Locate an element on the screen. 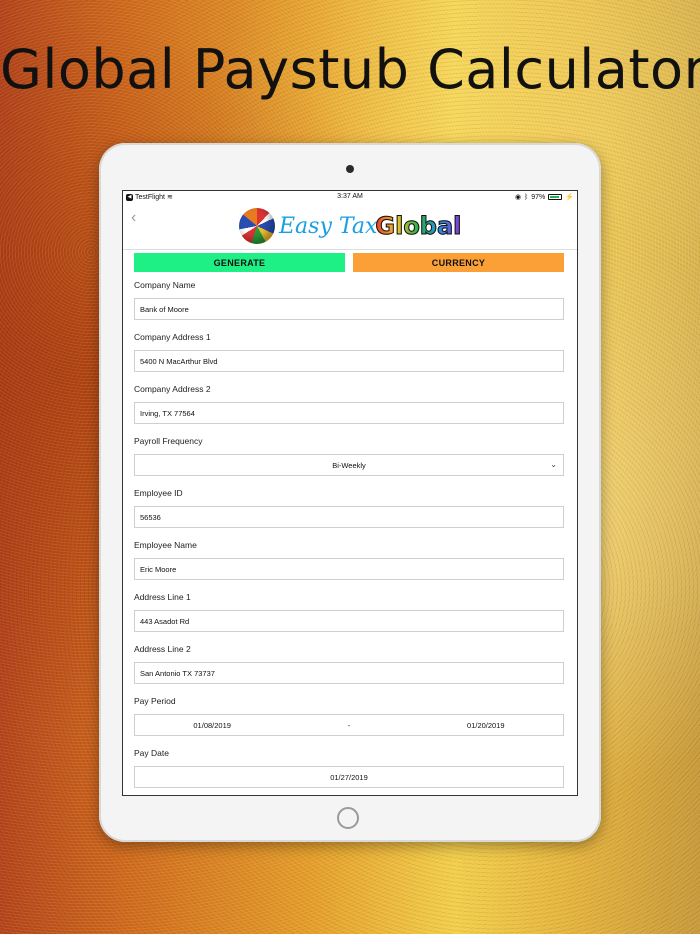 This screenshot has height=934, width=700. promo-headline: Global Paystub Calculator is located at coordinates (350, 69).